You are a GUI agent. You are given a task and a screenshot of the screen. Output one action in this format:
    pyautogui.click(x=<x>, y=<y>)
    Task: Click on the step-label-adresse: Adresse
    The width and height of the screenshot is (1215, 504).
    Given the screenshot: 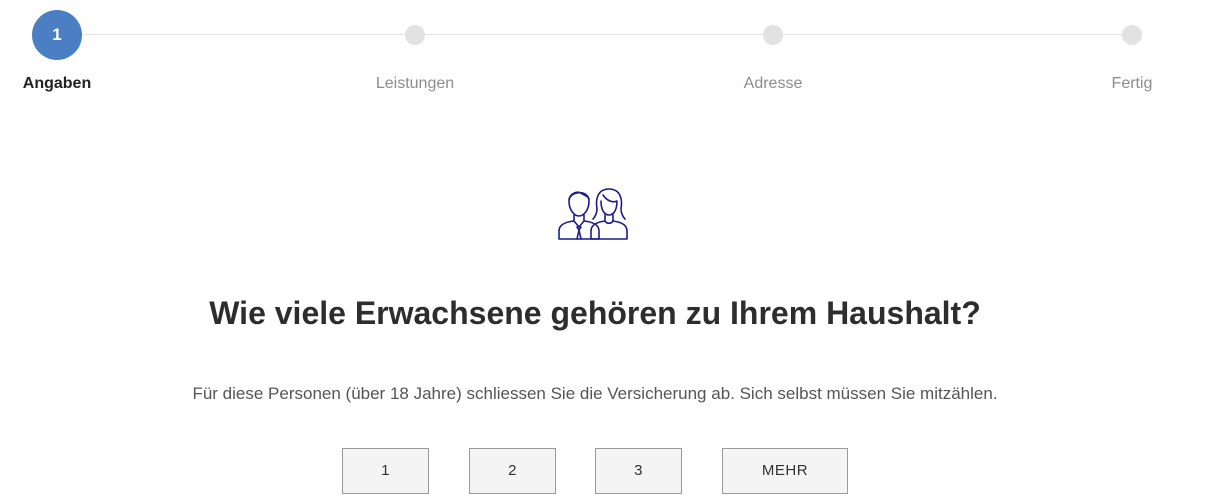 What is the action you would take?
    pyautogui.click(x=773, y=83)
    